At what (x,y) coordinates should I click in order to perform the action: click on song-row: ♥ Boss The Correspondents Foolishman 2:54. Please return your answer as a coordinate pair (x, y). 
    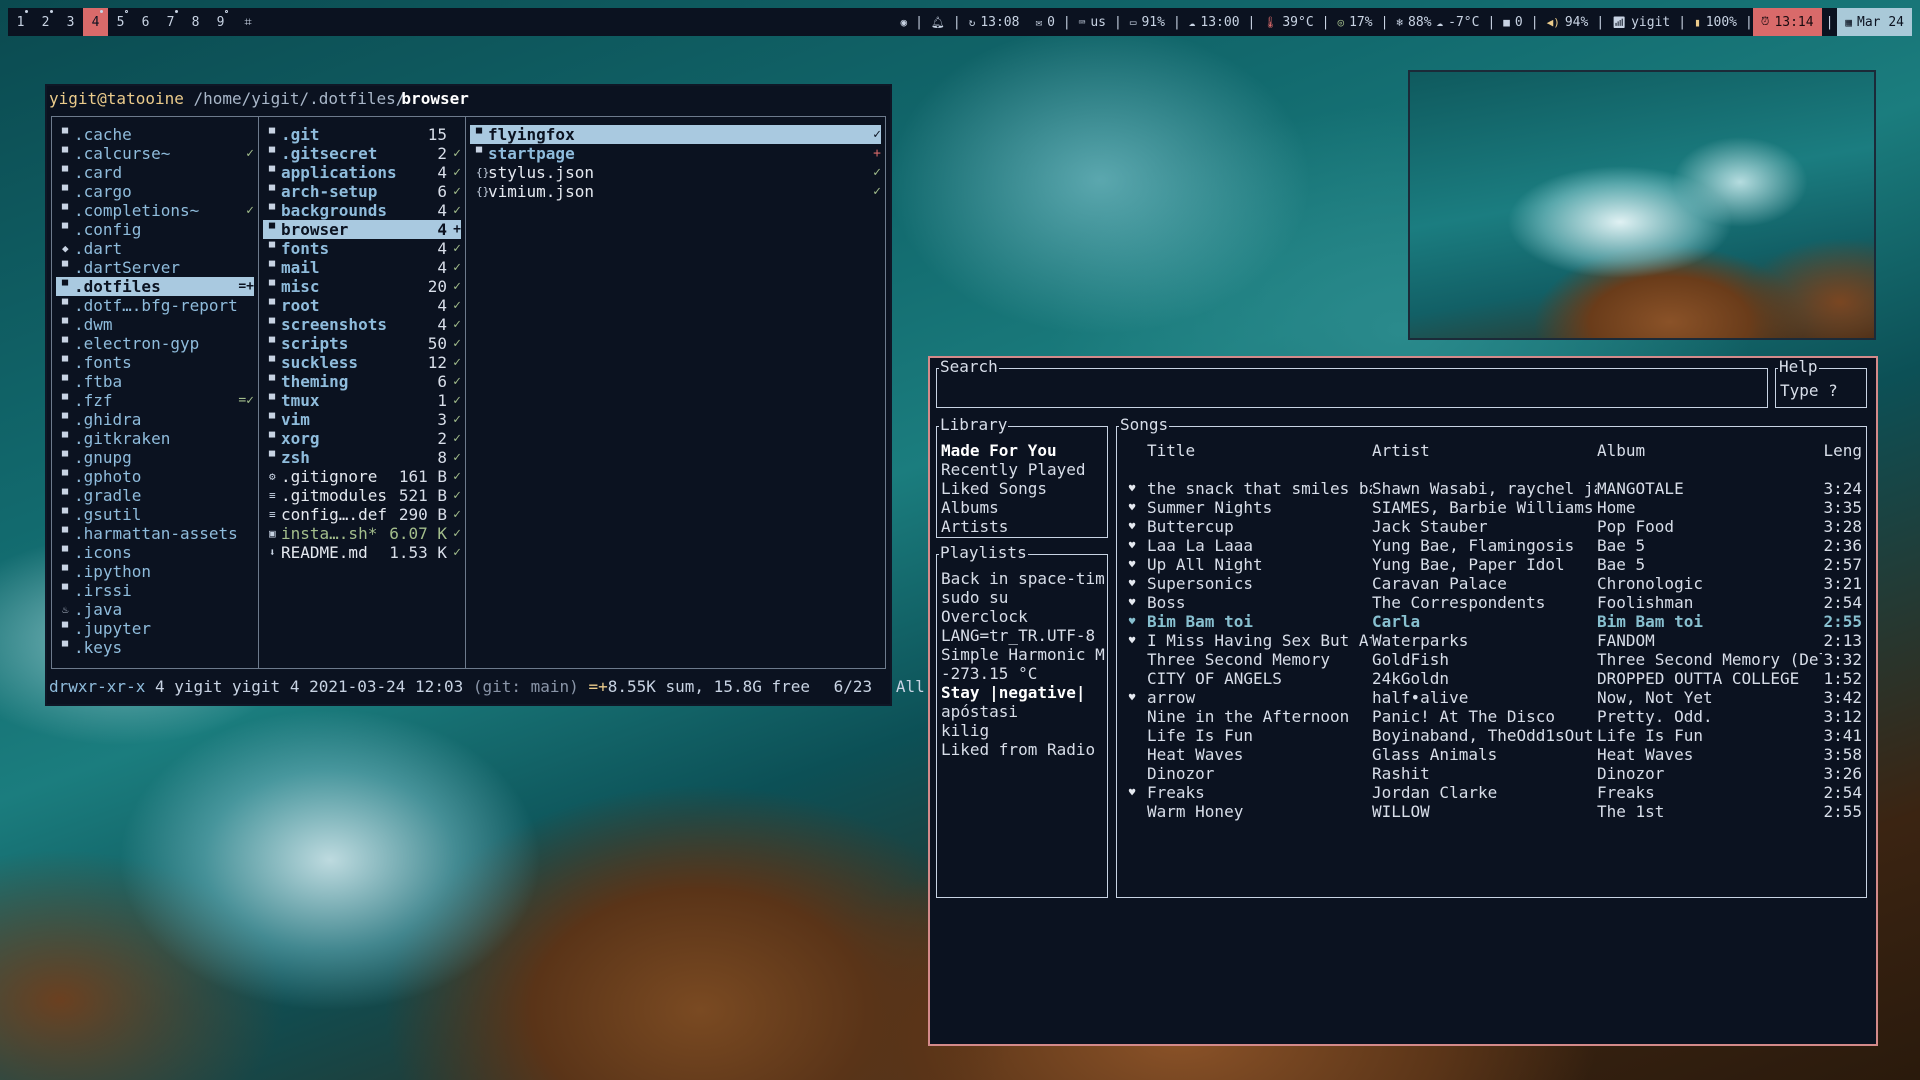
    Looking at the image, I should click on (1491, 602).